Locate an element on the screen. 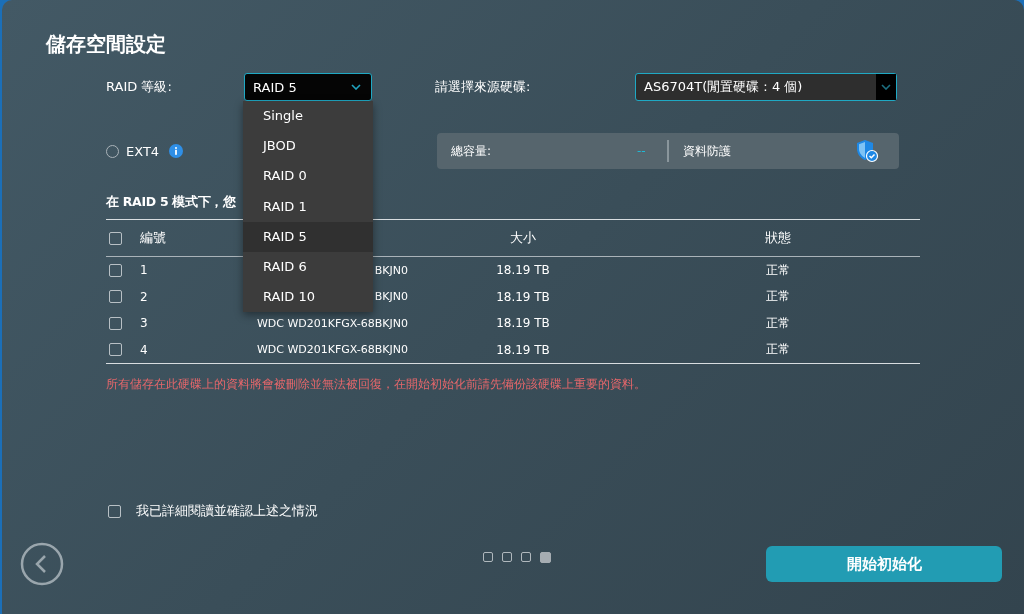 The image size is (1024, 614). column-header: 狀態 is located at coordinates (778, 238).